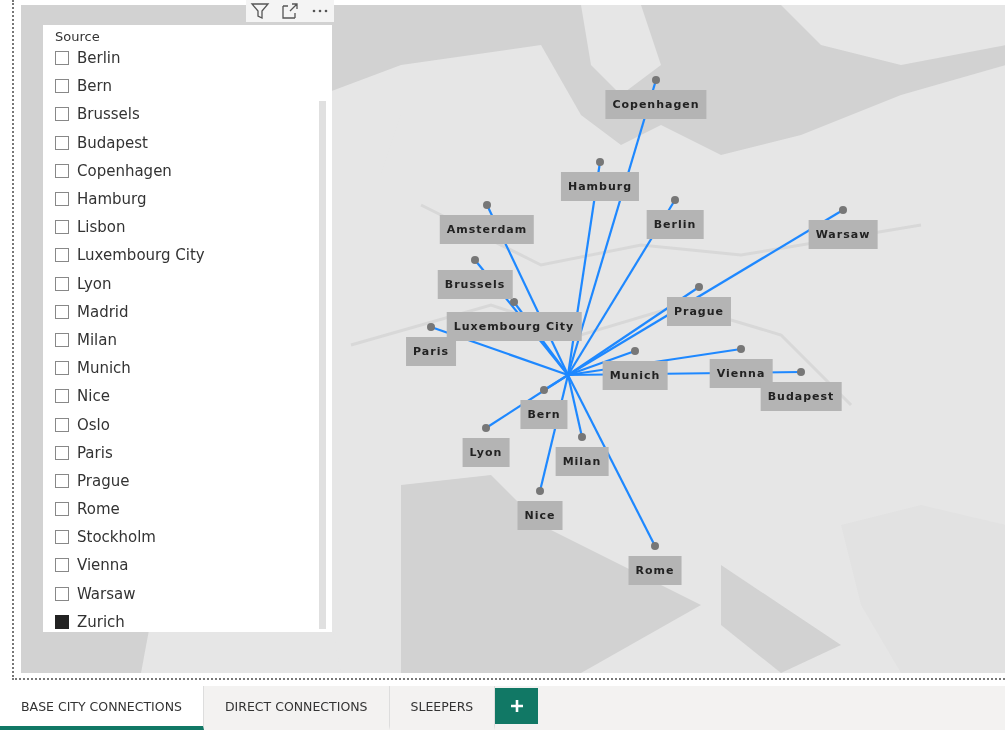 This screenshot has width=1005, height=731. Describe the element at coordinates (635, 375) in the screenshot. I see `city-label: Munich` at that location.